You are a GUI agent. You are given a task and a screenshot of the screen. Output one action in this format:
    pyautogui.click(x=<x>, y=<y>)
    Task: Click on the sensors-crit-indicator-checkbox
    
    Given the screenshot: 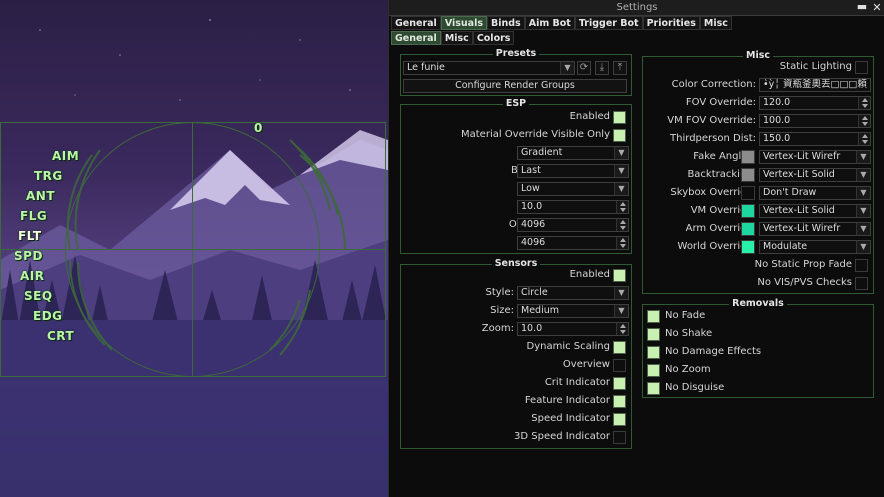 What is the action you would take?
    pyautogui.click(x=619, y=383)
    